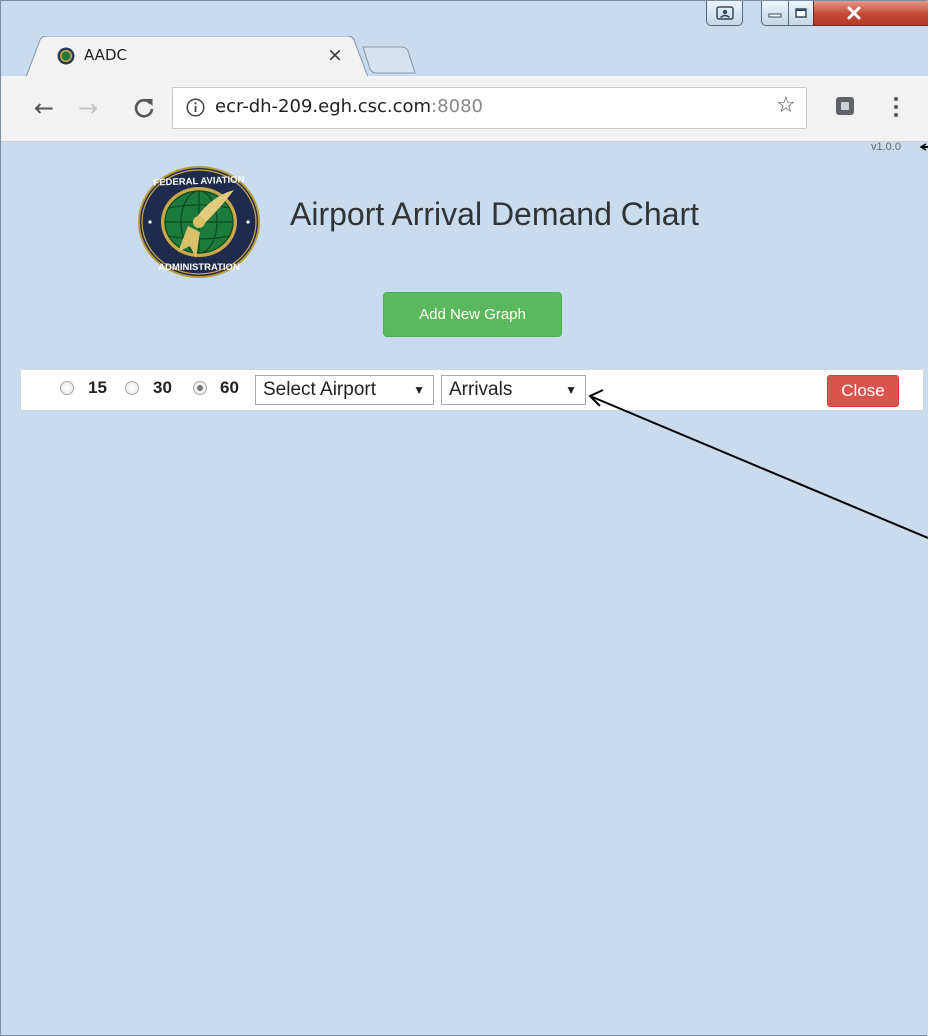 This screenshot has height=1036, width=928. Describe the element at coordinates (319, 389) in the screenshot. I see `airport-select-value: Select Airport` at that location.